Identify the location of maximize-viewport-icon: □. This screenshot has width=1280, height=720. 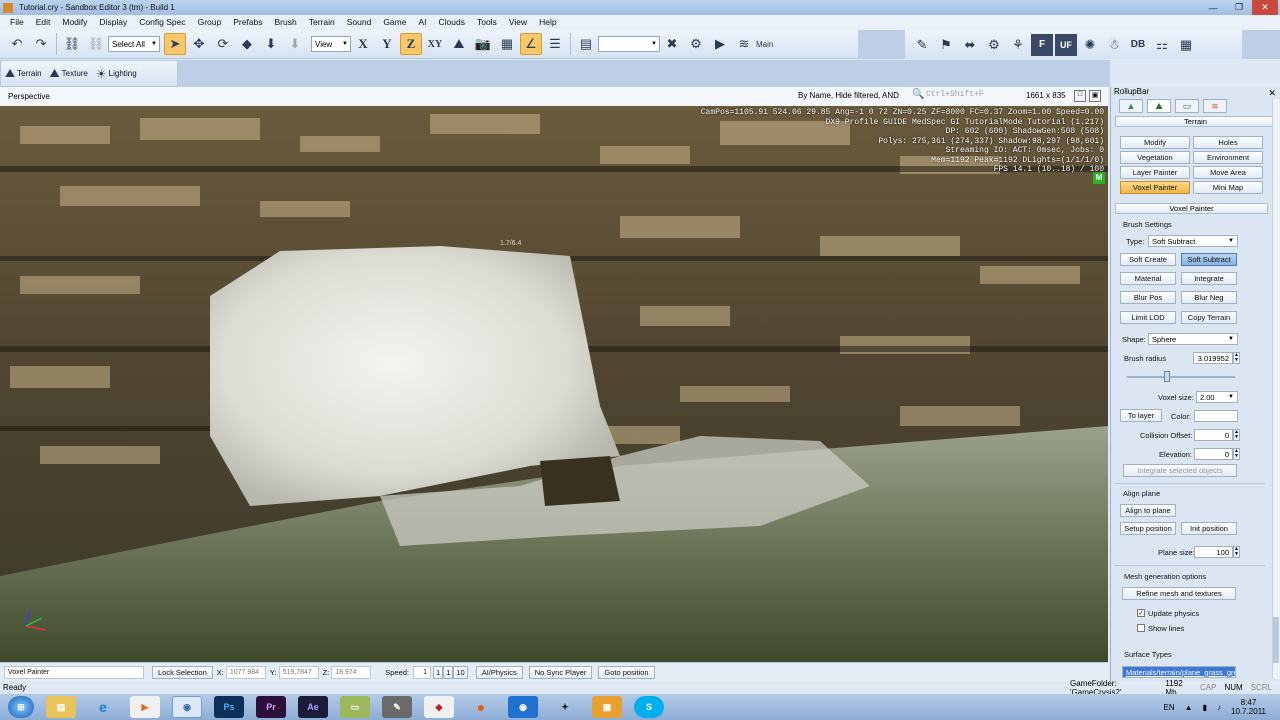
(1080, 96).